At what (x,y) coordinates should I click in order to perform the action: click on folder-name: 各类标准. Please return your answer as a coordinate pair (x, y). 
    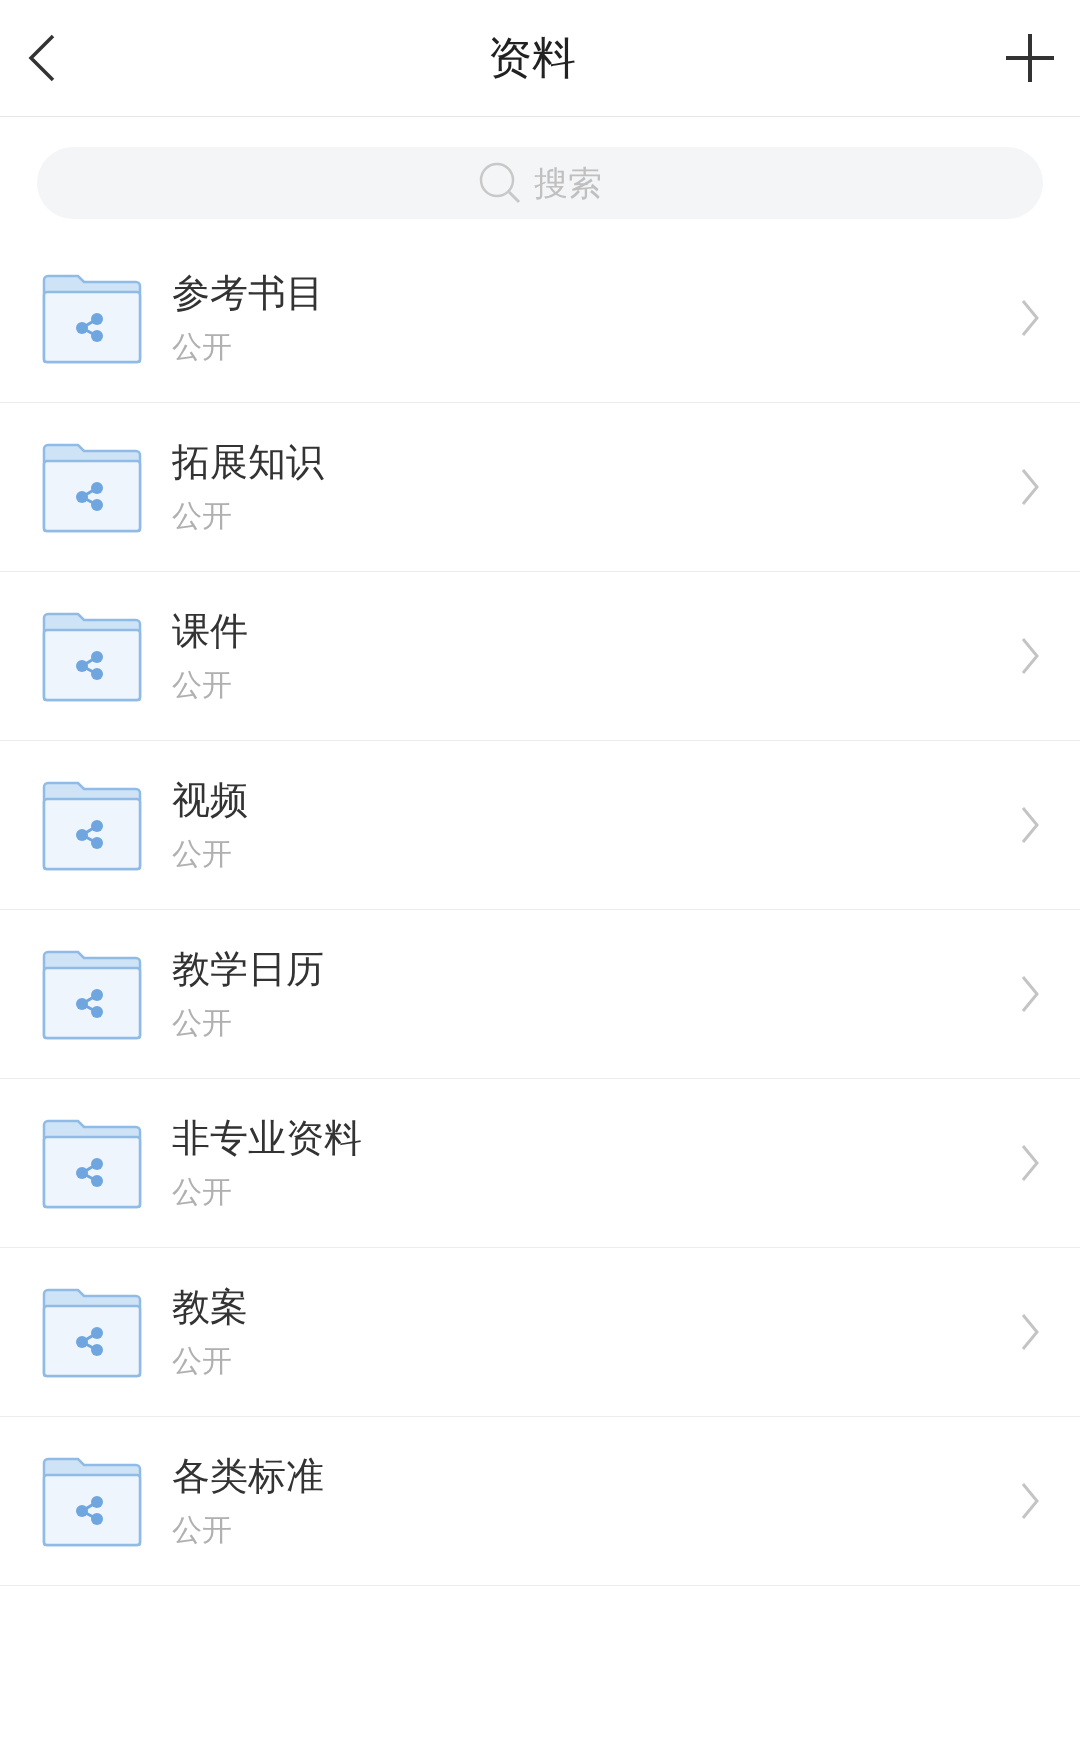
    Looking at the image, I should click on (248, 1476).